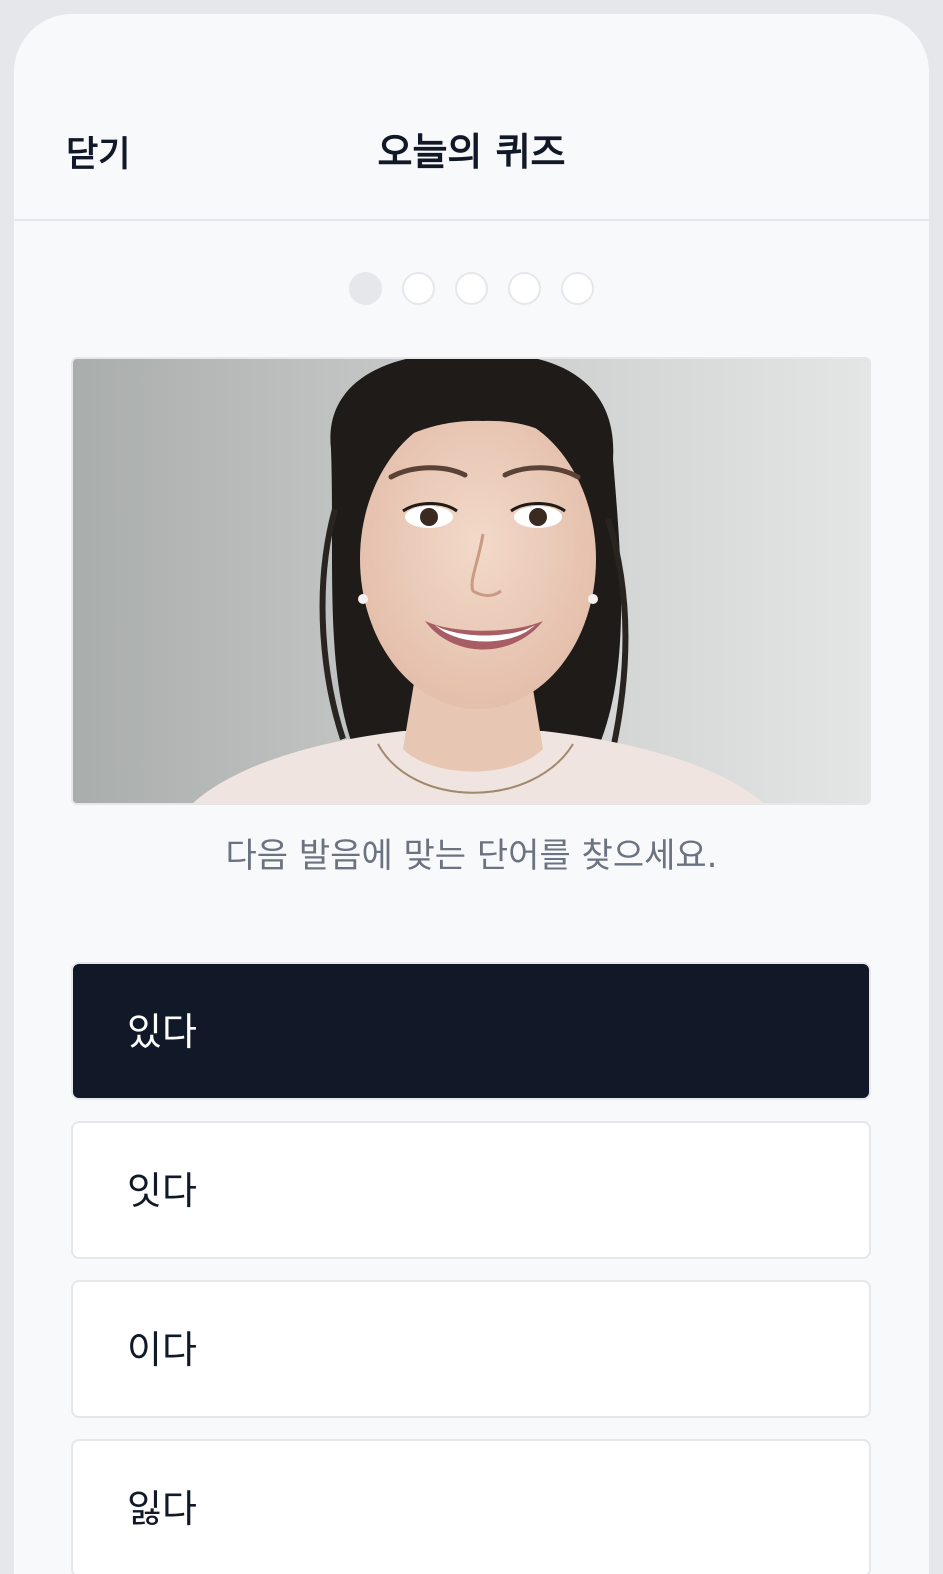 Image resolution: width=943 pixels, height=1574 pixels. I want to click on quiz-prompt: 다음 발음에 맞는 단어를 찾으세요., so click(471, 856).